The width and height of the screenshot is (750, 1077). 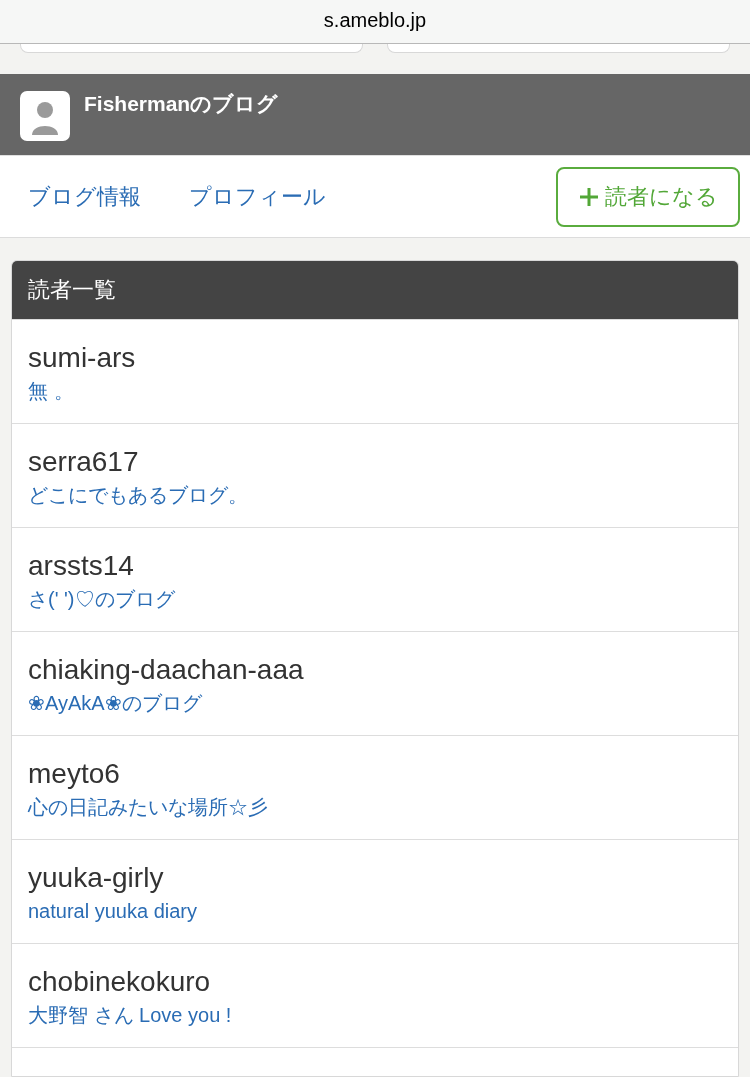 What do you see at coordinates (181, 104) in the screenshot?
I see `blog-title: Fishermanのブログ` at bounding box center [181, 104].